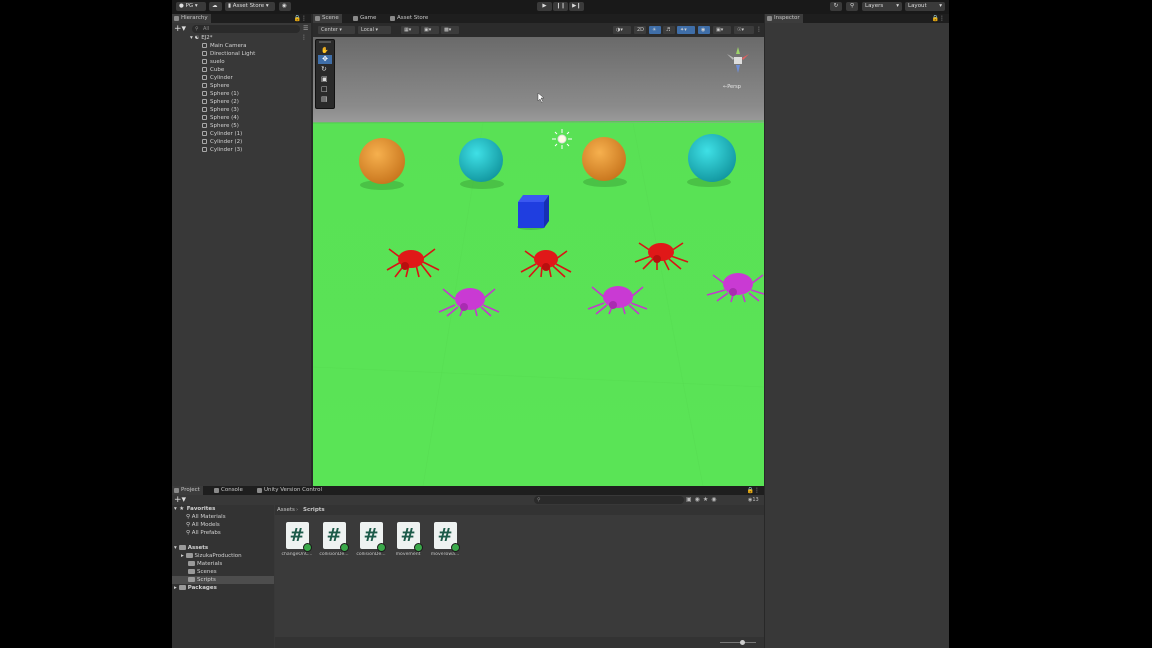 The height and width of the screenshot is (648, 1152). Describe the element at coordinates (738, 642) in the screenshot. I see `zoom-slider` at that location.